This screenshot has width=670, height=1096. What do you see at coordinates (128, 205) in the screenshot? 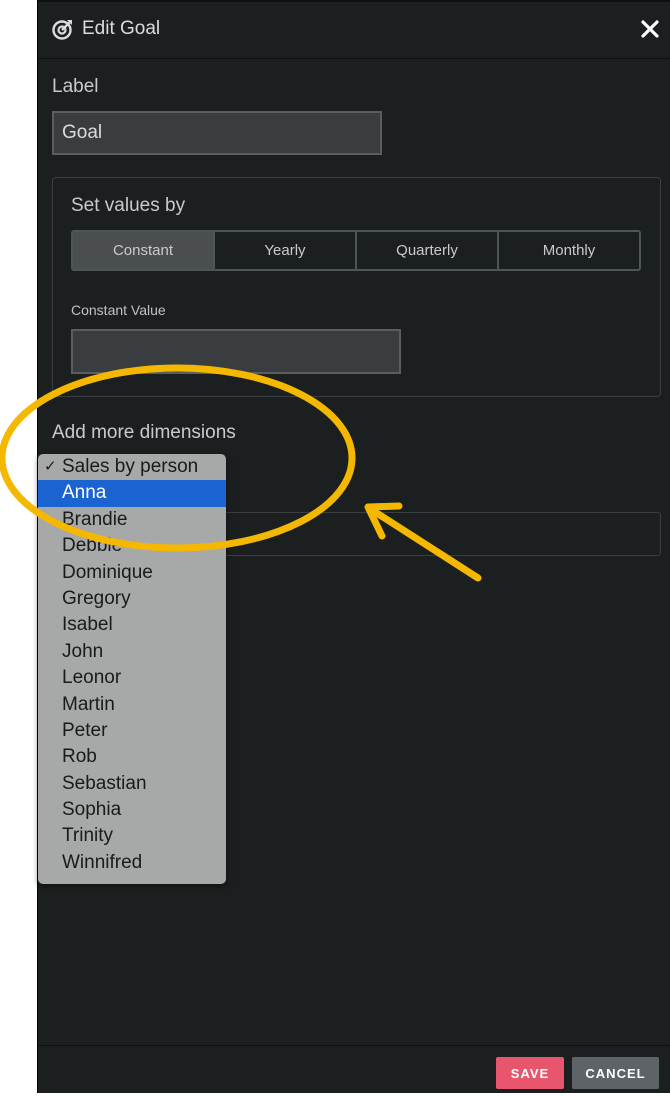
I see `set-values-heading: Set values by` at bounding box center [128, 205].